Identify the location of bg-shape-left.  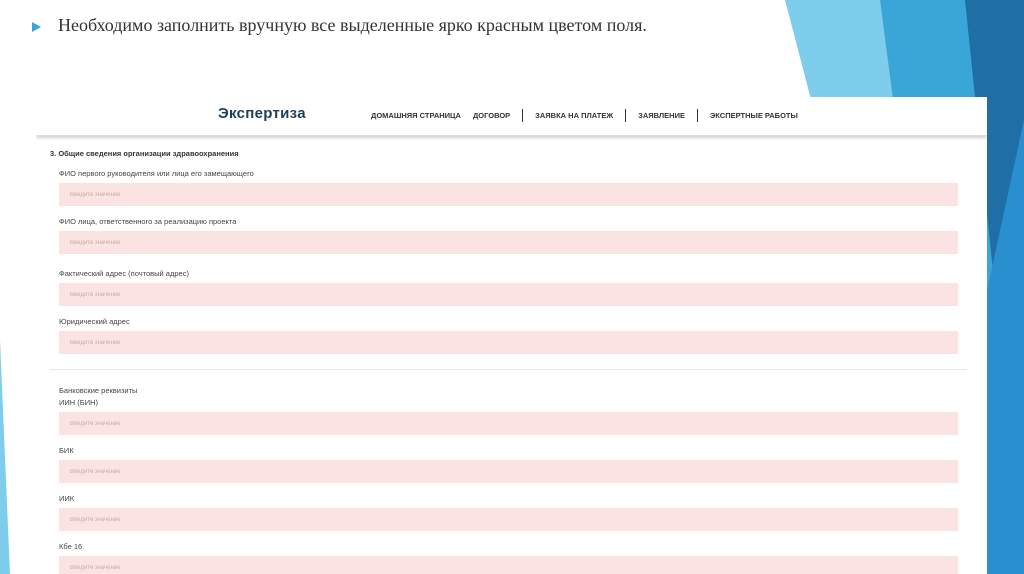
(5, 457).